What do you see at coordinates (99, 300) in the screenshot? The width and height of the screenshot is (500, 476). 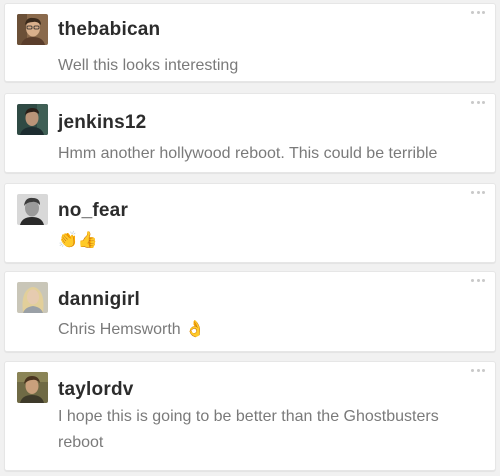 I see `comment-username: dannigirl` at bounding box center [99, 300].